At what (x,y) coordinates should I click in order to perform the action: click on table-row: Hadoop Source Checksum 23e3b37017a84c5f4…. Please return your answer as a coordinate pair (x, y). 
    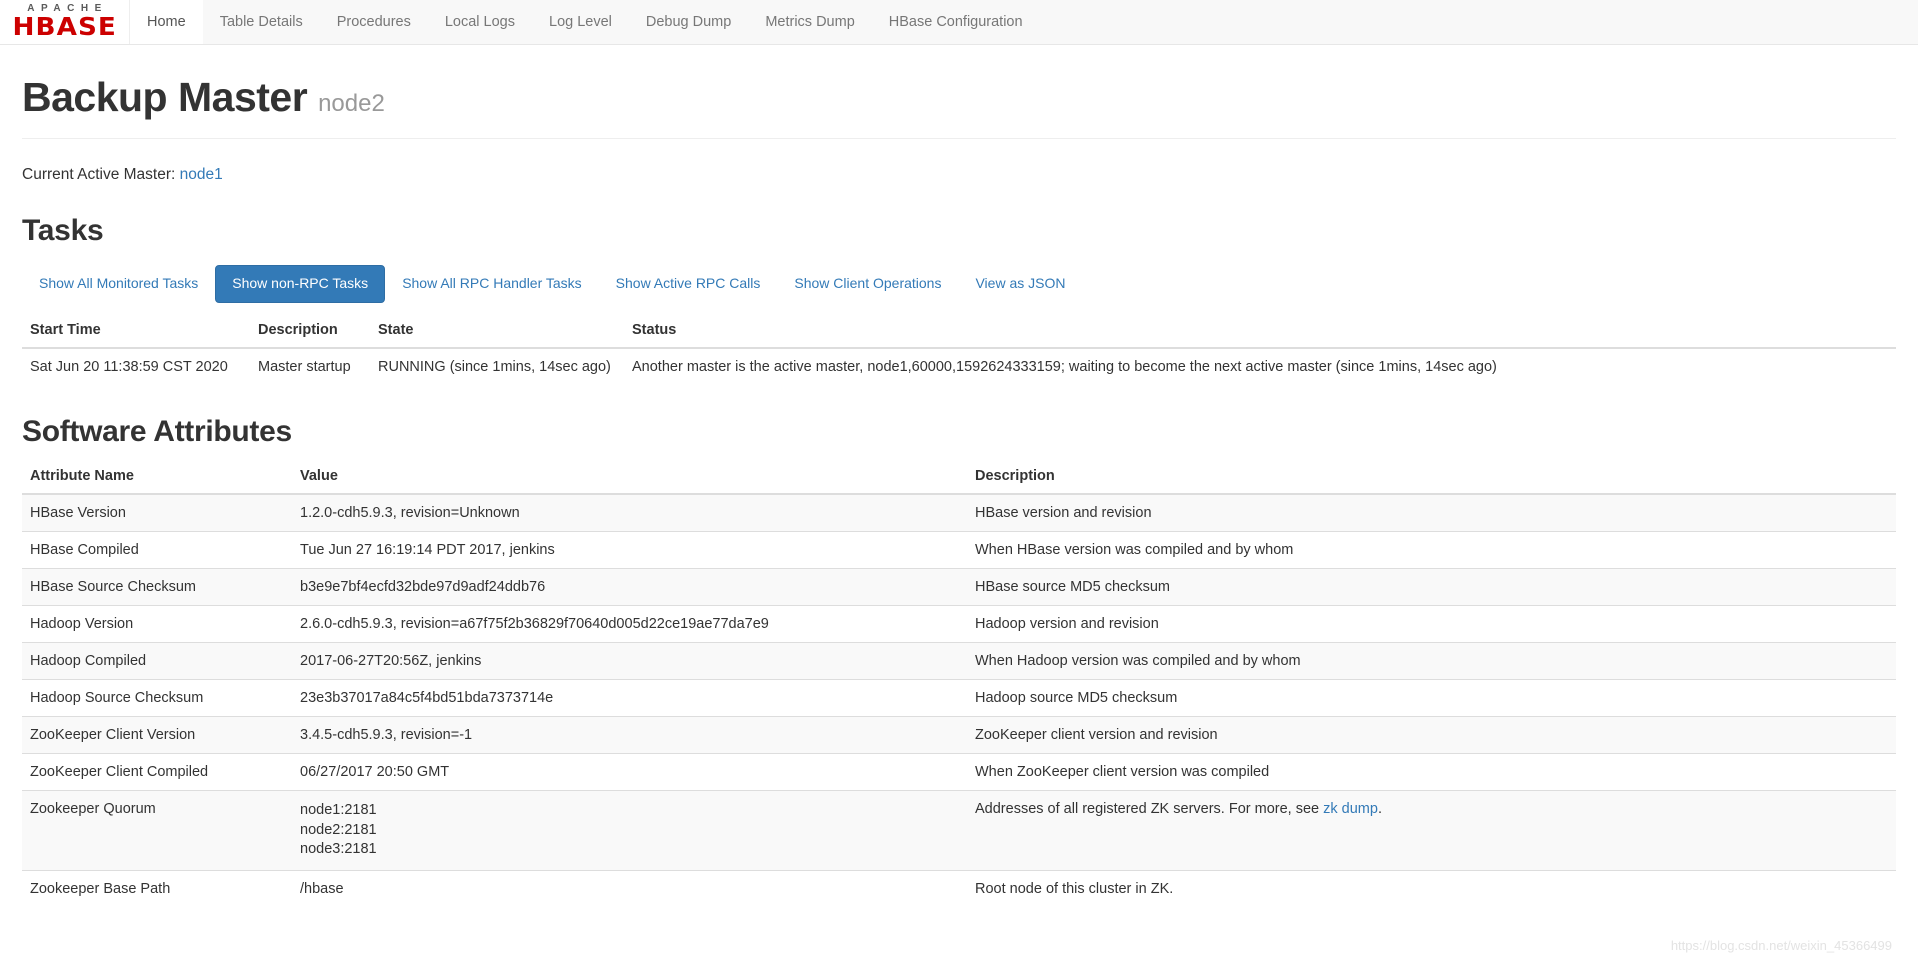
    Looking at the image, I should click on (959, 697).